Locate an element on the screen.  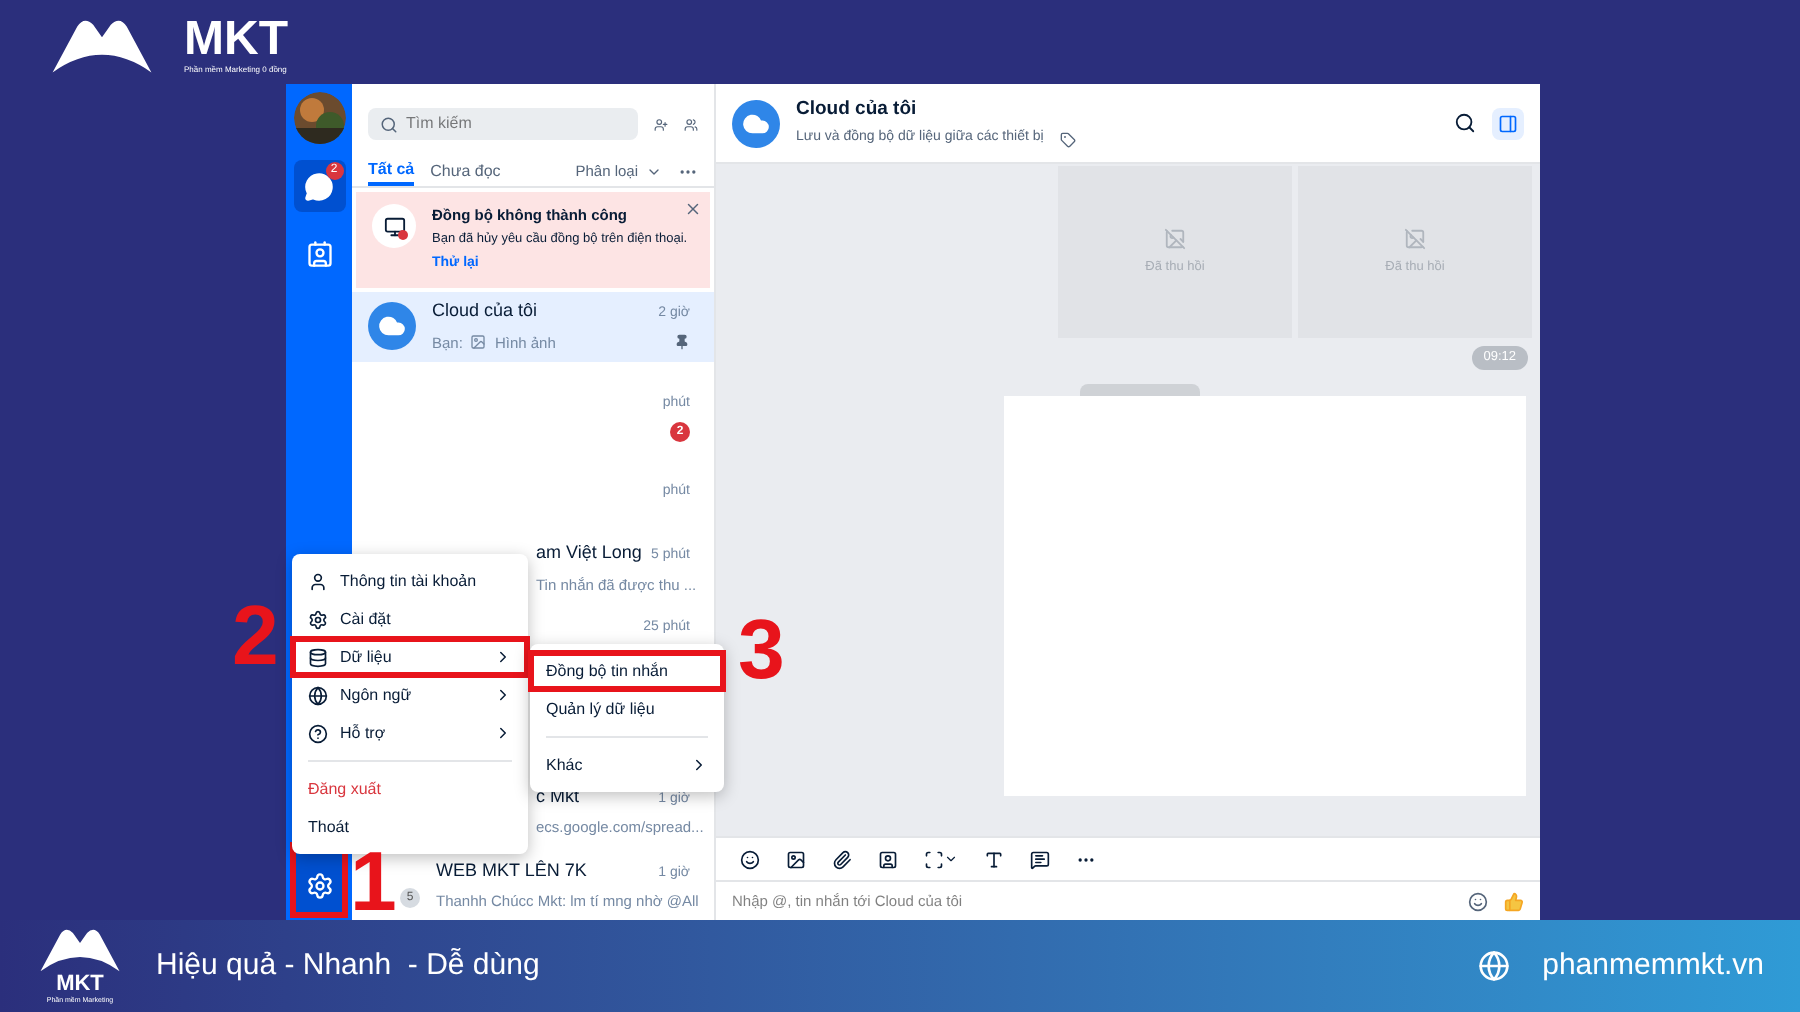
menu-item: Thoát is located at coordinates (410, 827).